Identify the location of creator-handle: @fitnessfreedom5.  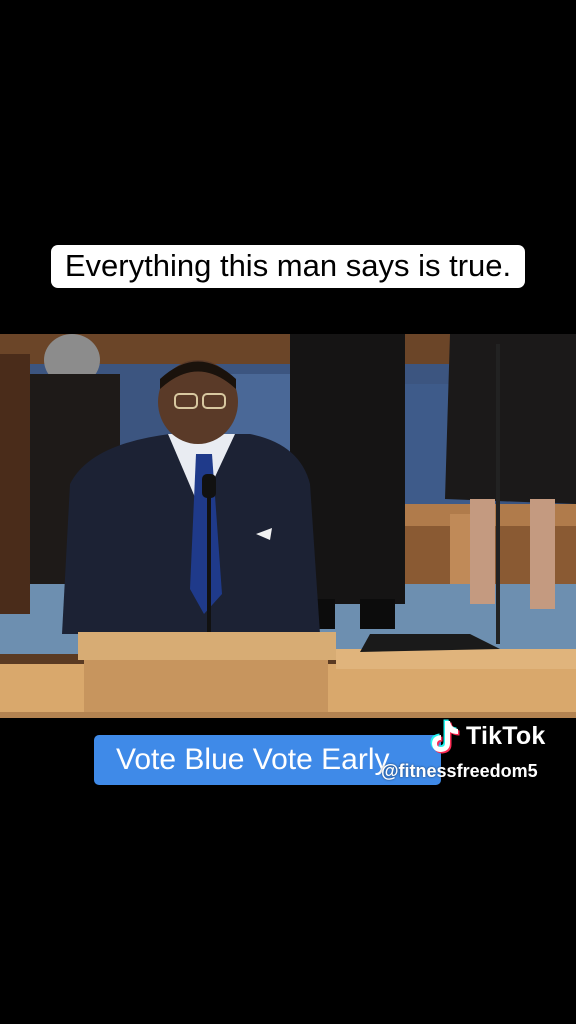
(459, 771).